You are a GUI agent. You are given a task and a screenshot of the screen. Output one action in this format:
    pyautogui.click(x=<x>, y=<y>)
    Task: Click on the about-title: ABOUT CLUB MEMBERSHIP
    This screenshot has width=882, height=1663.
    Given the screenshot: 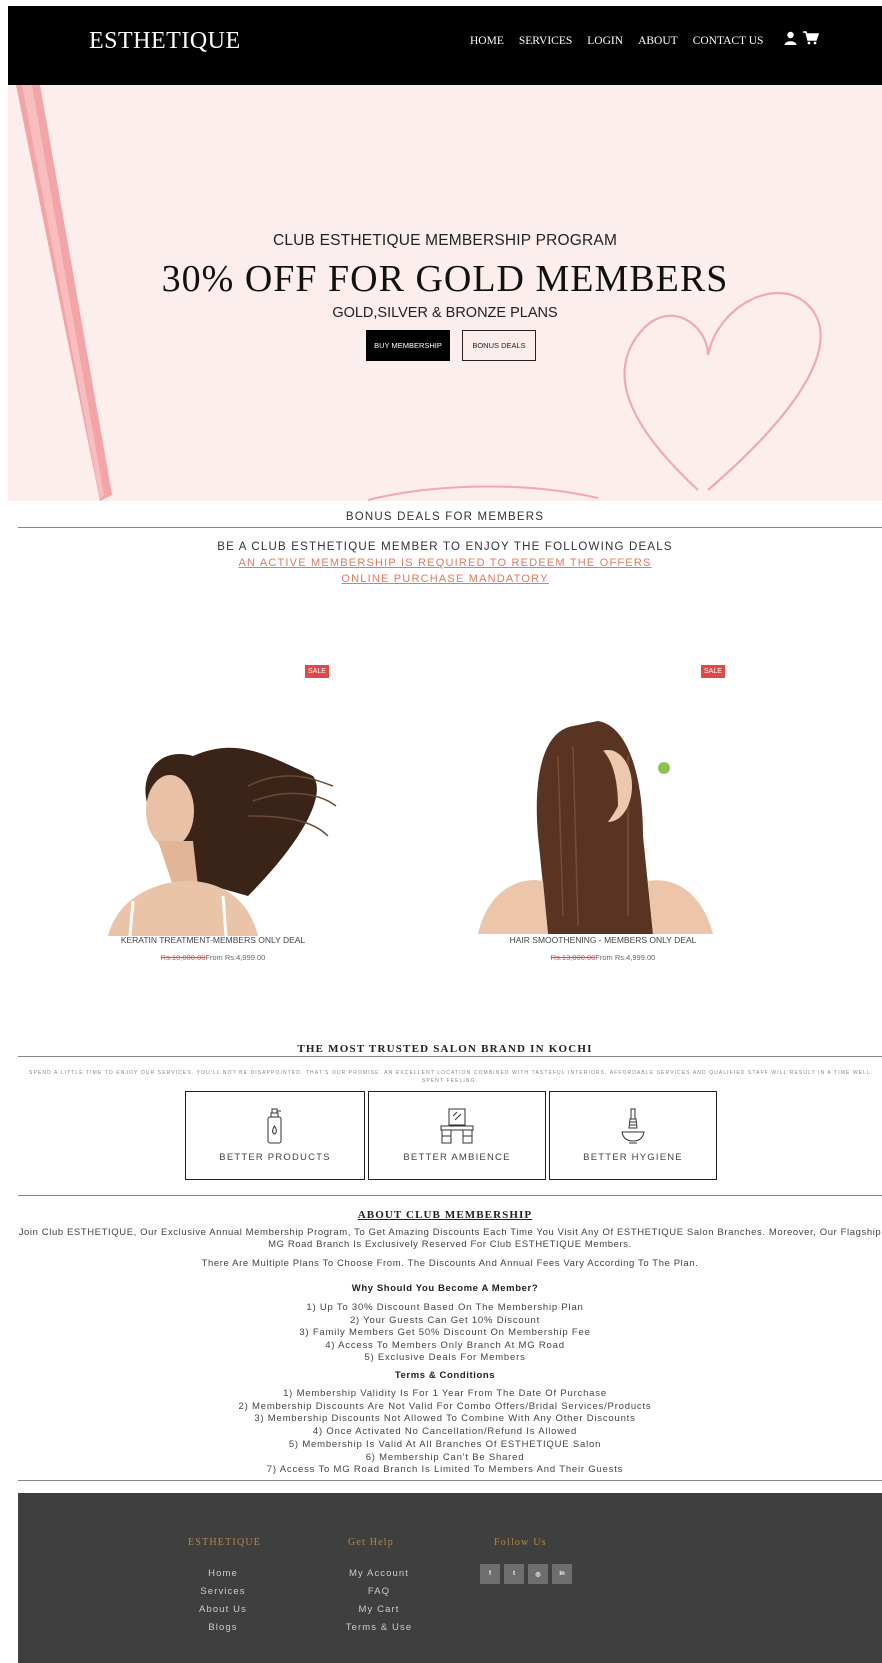 What is the action you would take?
    pyautogui.click(x=445, y=1215)
    